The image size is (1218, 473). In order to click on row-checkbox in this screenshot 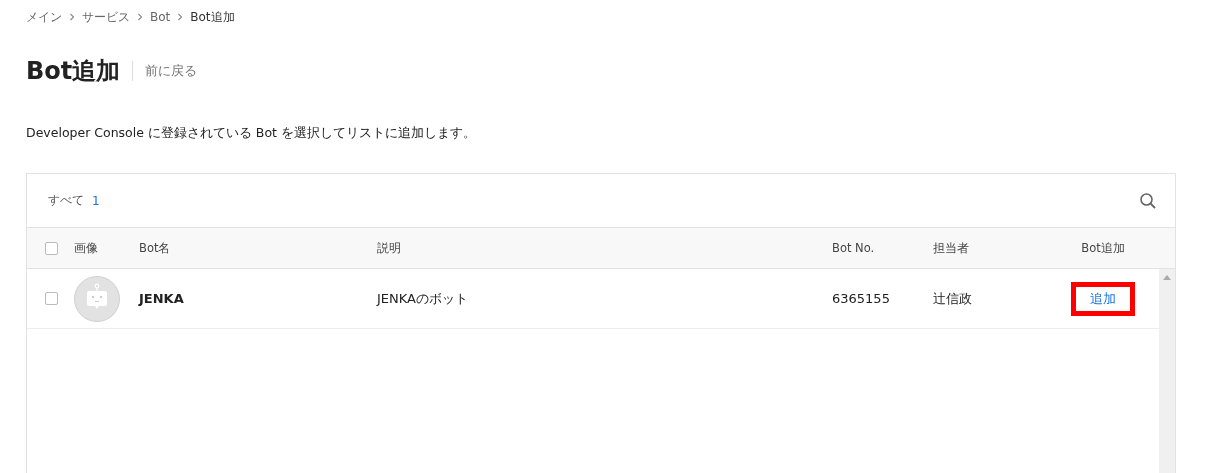, I will do `click(51, 298)`.